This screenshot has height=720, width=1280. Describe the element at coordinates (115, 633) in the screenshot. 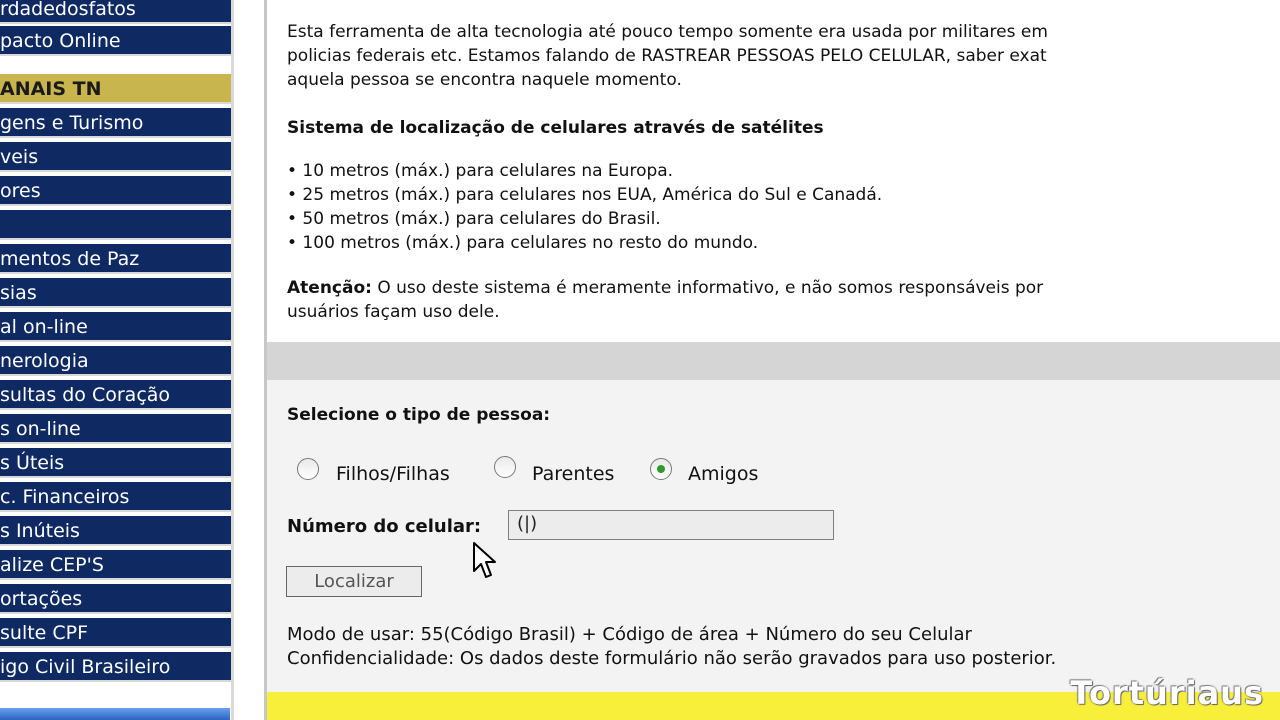

I see `sidebar-item-consulte-cpf: sulte CPF` at that location.